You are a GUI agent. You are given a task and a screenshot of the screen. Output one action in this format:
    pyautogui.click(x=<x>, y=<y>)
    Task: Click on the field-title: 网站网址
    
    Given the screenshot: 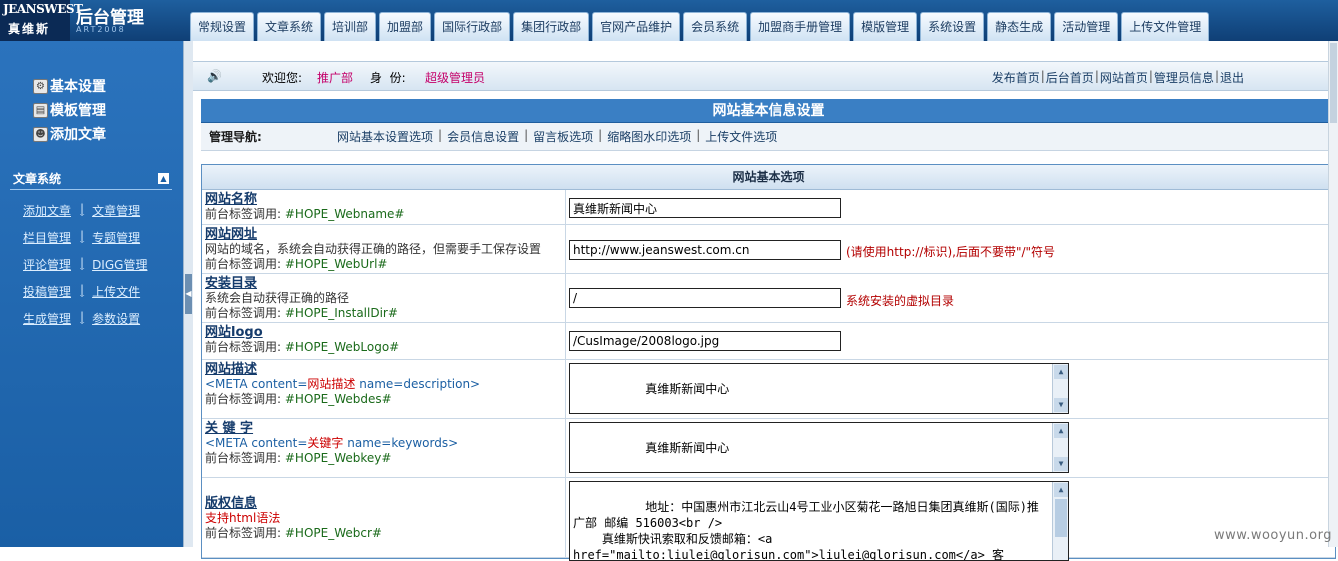 What is the action you would take?
    pyautogui.click(x=231, y=234)
    